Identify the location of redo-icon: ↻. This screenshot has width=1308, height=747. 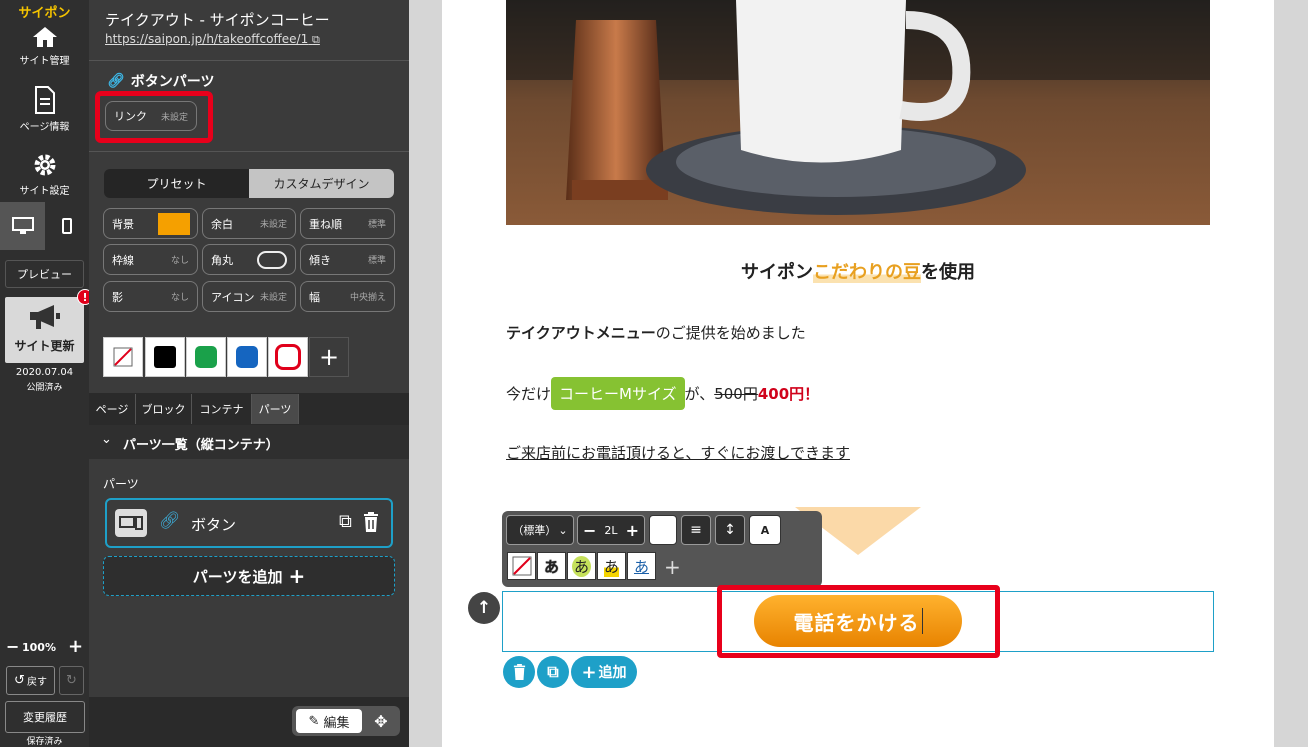
(71, 680).